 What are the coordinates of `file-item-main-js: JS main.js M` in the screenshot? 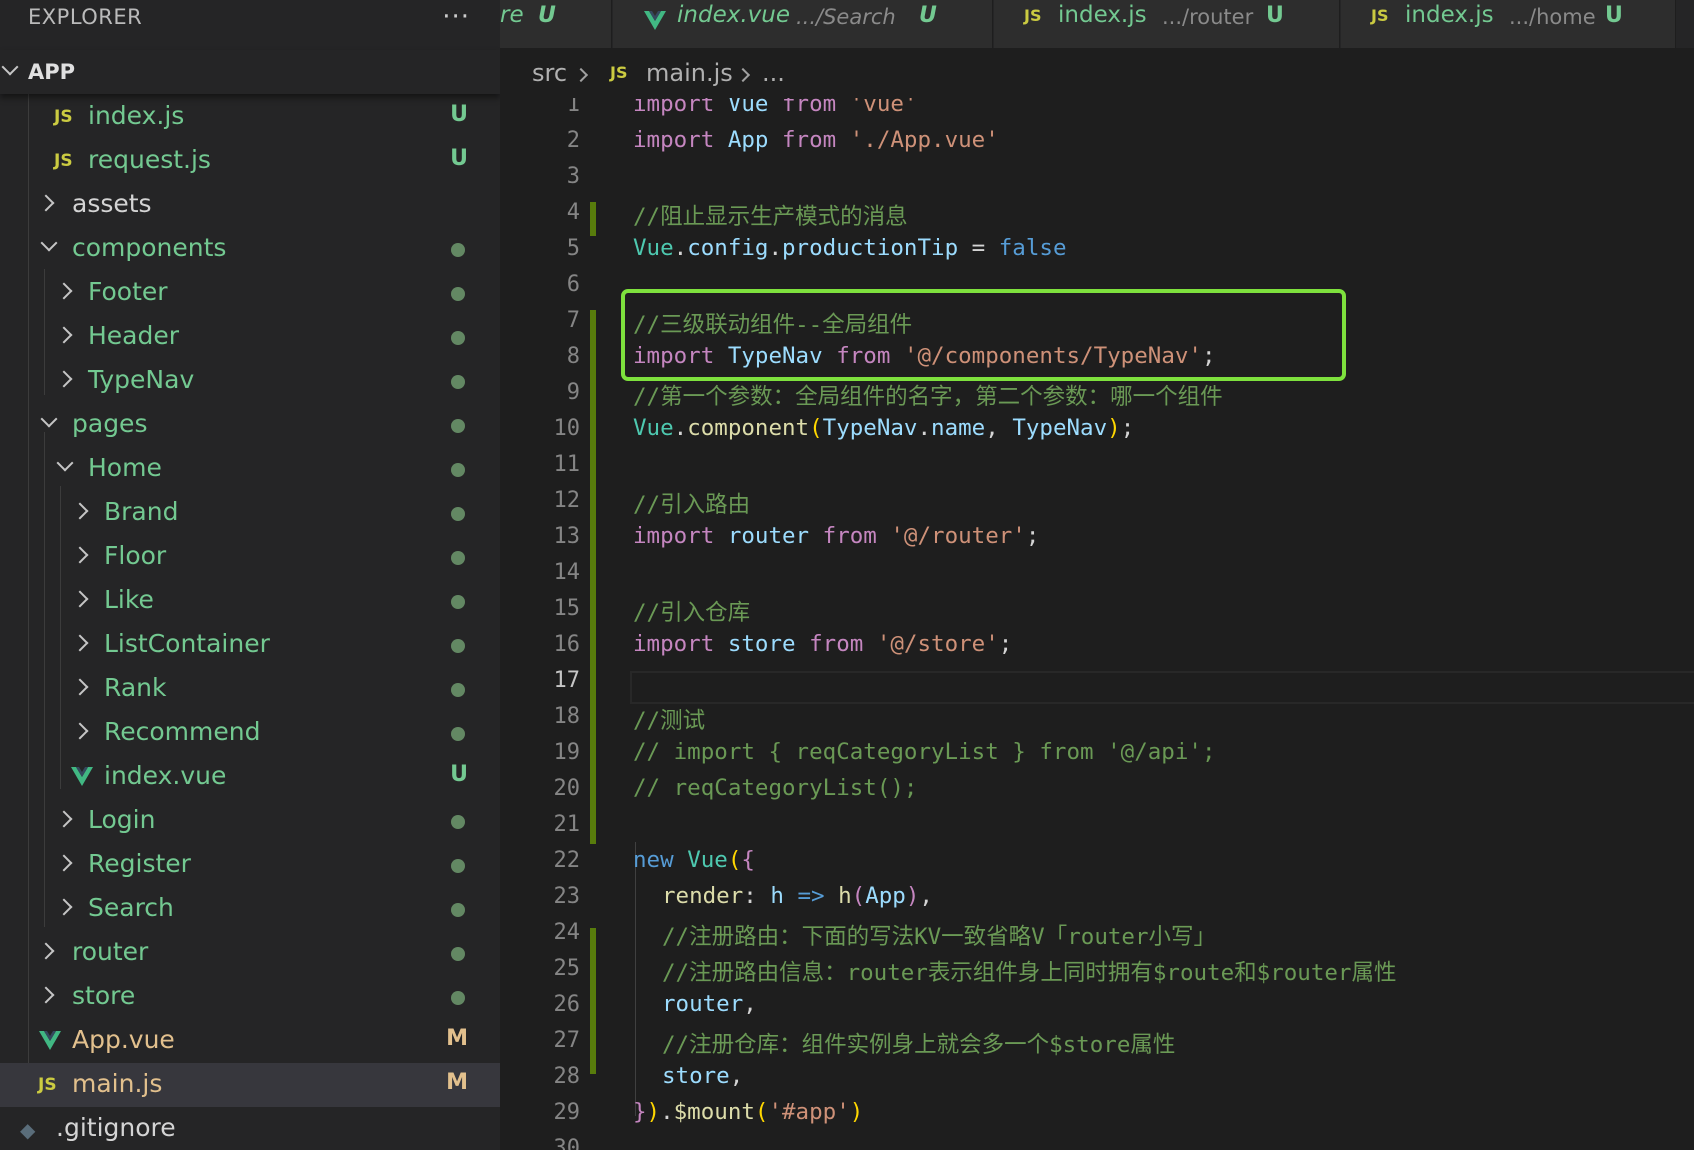 It's located at (250, 1085).